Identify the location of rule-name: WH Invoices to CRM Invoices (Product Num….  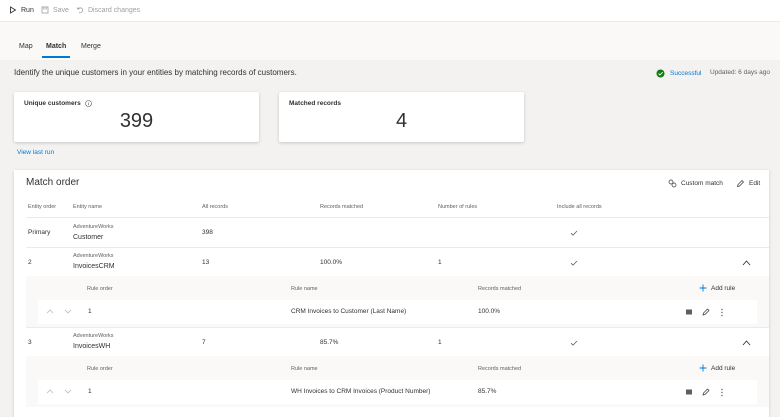
(361, 391).